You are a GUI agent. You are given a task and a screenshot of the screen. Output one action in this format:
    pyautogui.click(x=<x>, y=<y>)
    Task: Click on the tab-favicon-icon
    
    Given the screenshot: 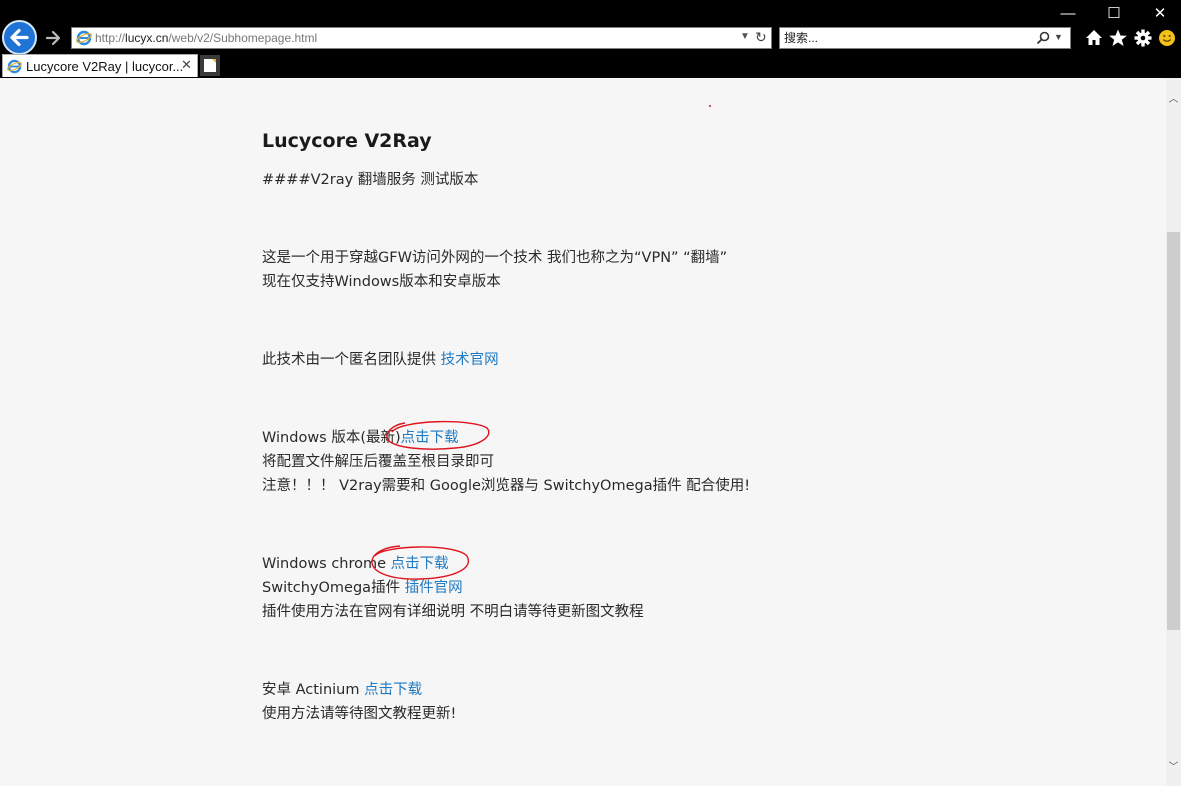 What is the action you would take?
    pyautogui.click(x=14, y=66)
    